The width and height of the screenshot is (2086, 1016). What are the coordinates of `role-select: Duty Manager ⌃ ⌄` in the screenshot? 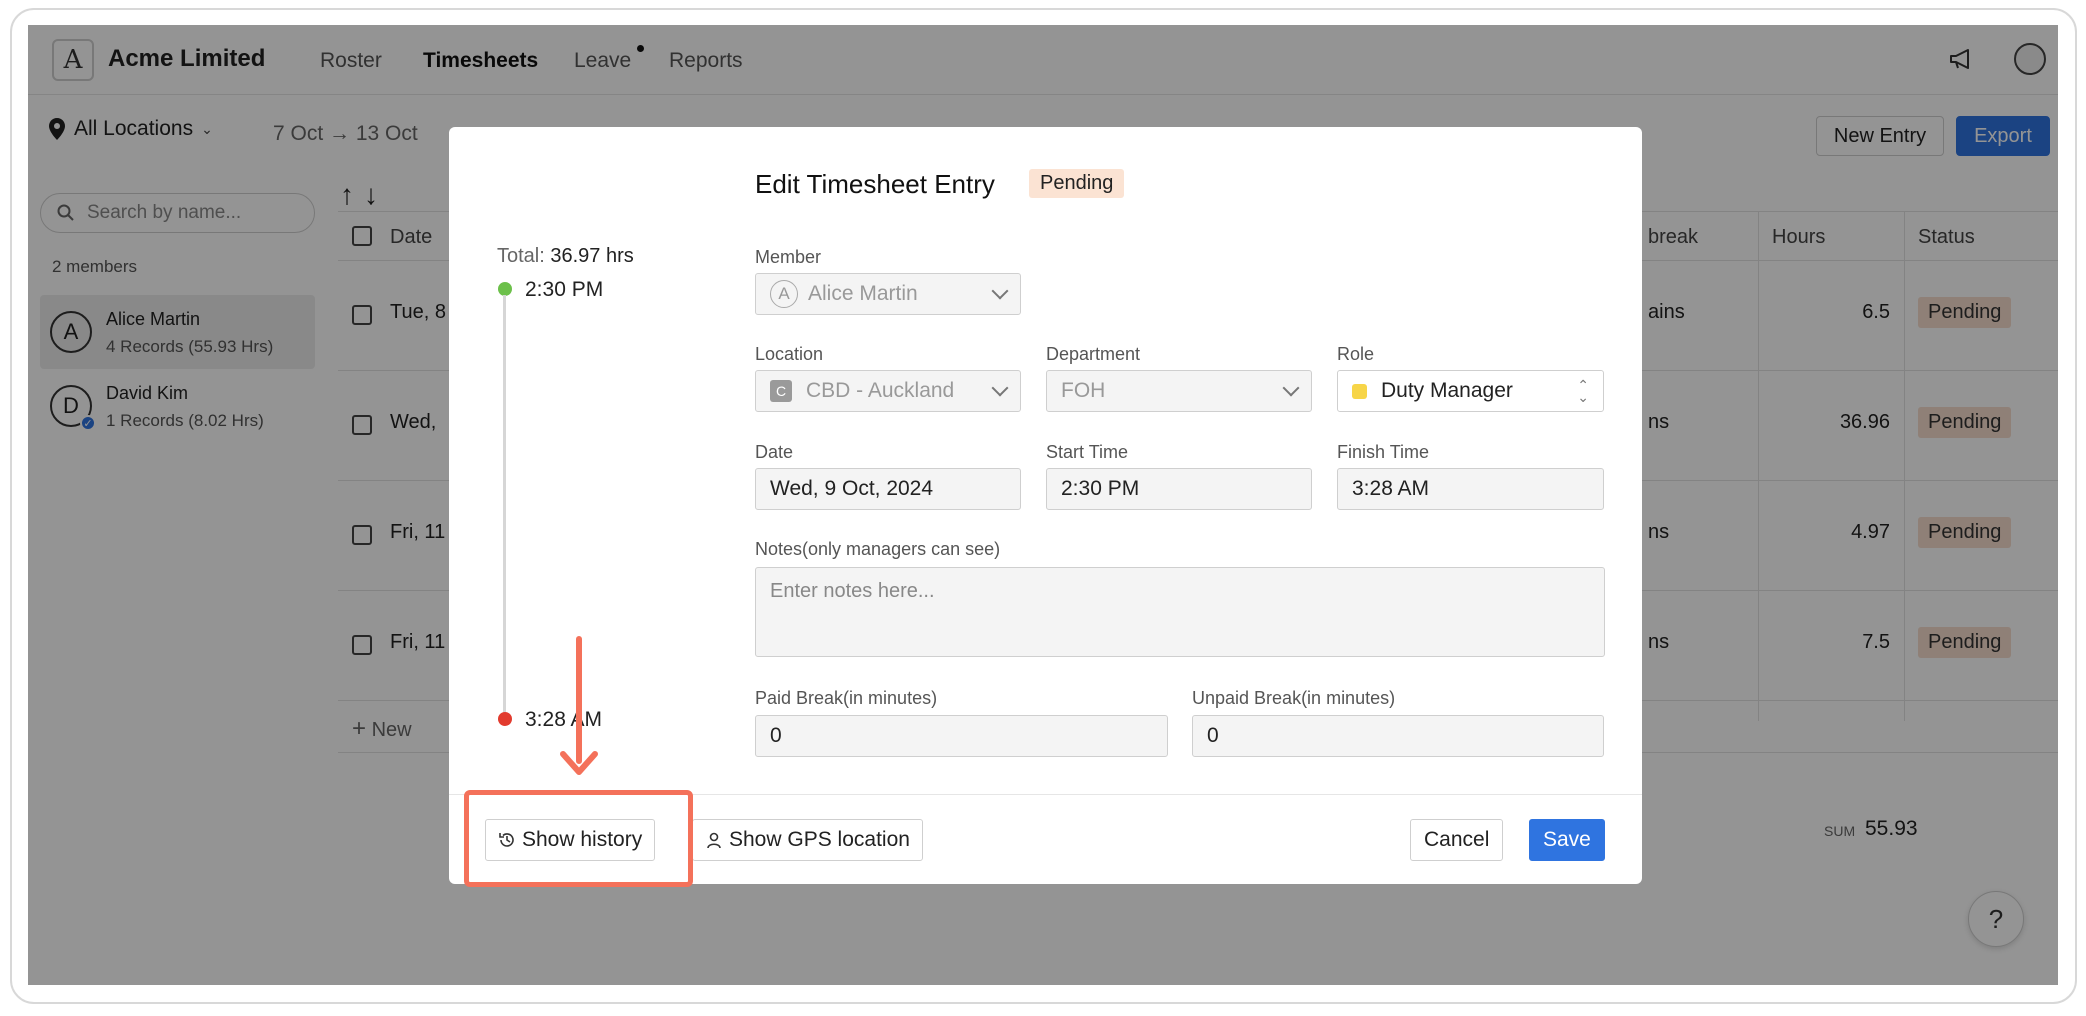 It's located at (1470, 391).